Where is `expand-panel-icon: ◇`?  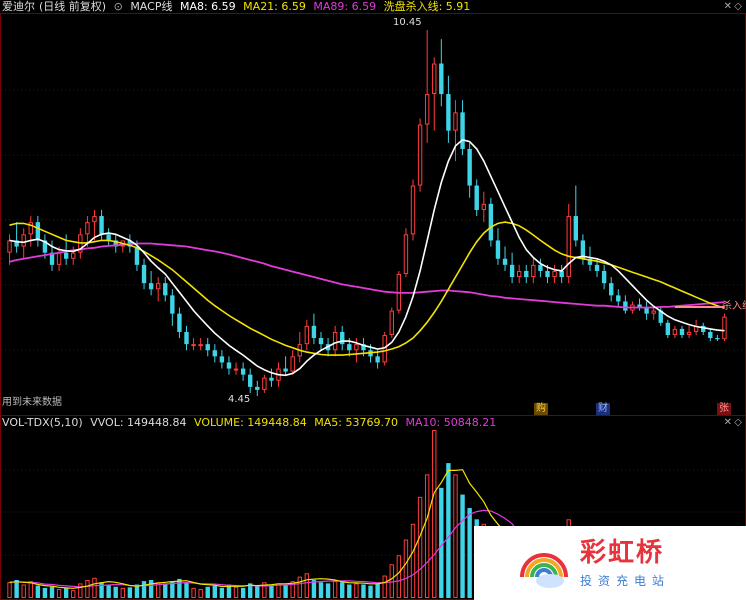 expand-panel-icon: ◇ is located at coordinates (738, 6).